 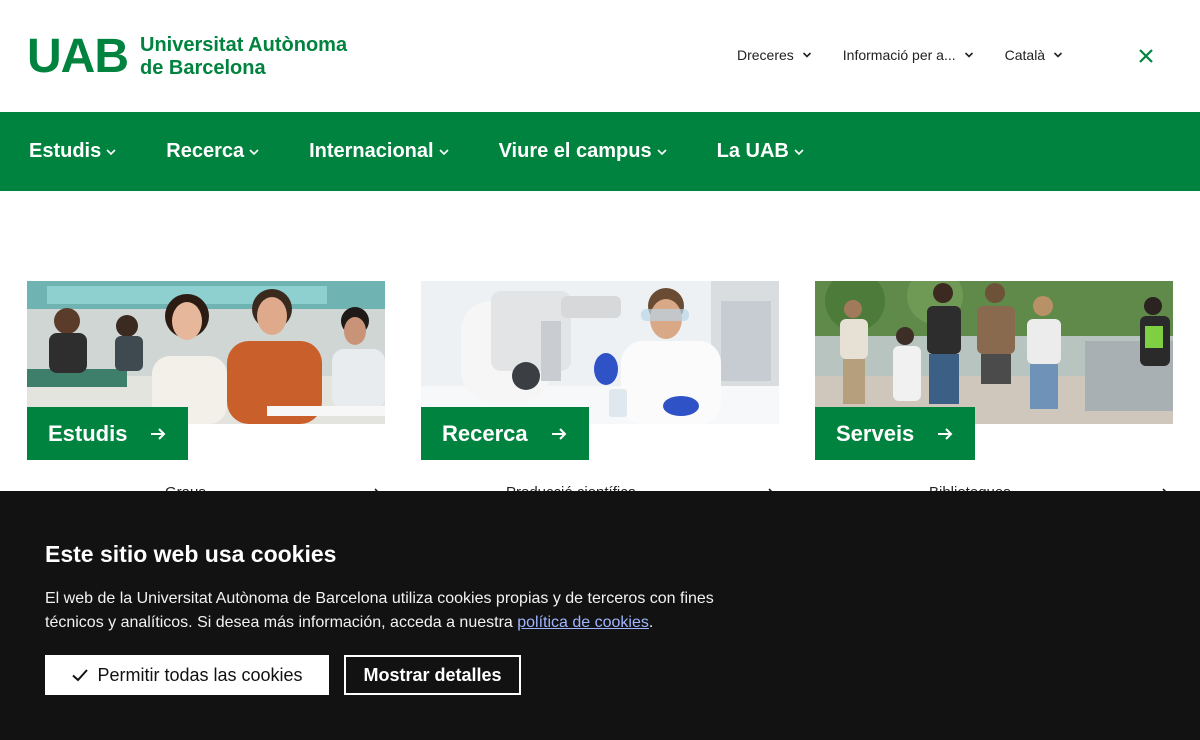 I want to click on cookie-title: Este sitio web usa cookies, so click(x=191, y=554).